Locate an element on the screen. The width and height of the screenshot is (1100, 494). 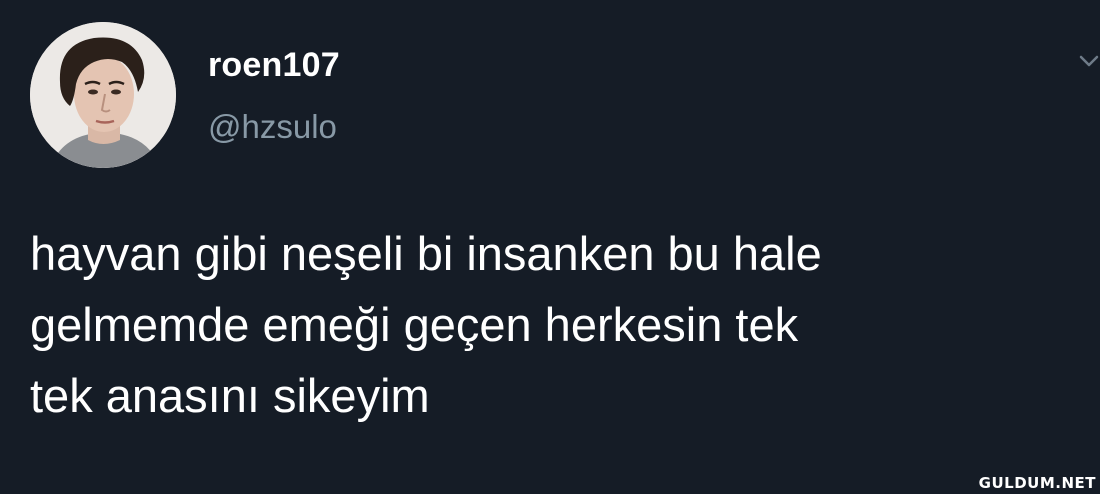
author-avatar is located at coordinates (103, 95).